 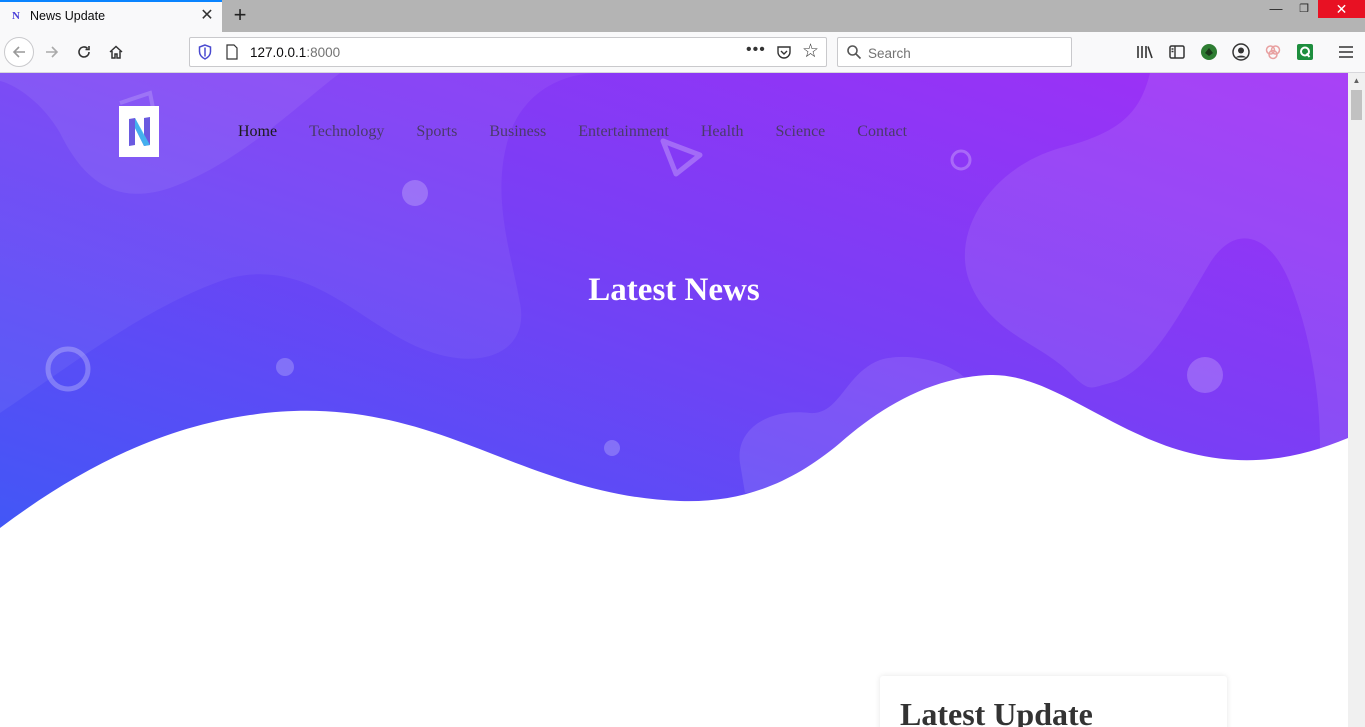 I want to click on back-button, so click(x=19, y=52).